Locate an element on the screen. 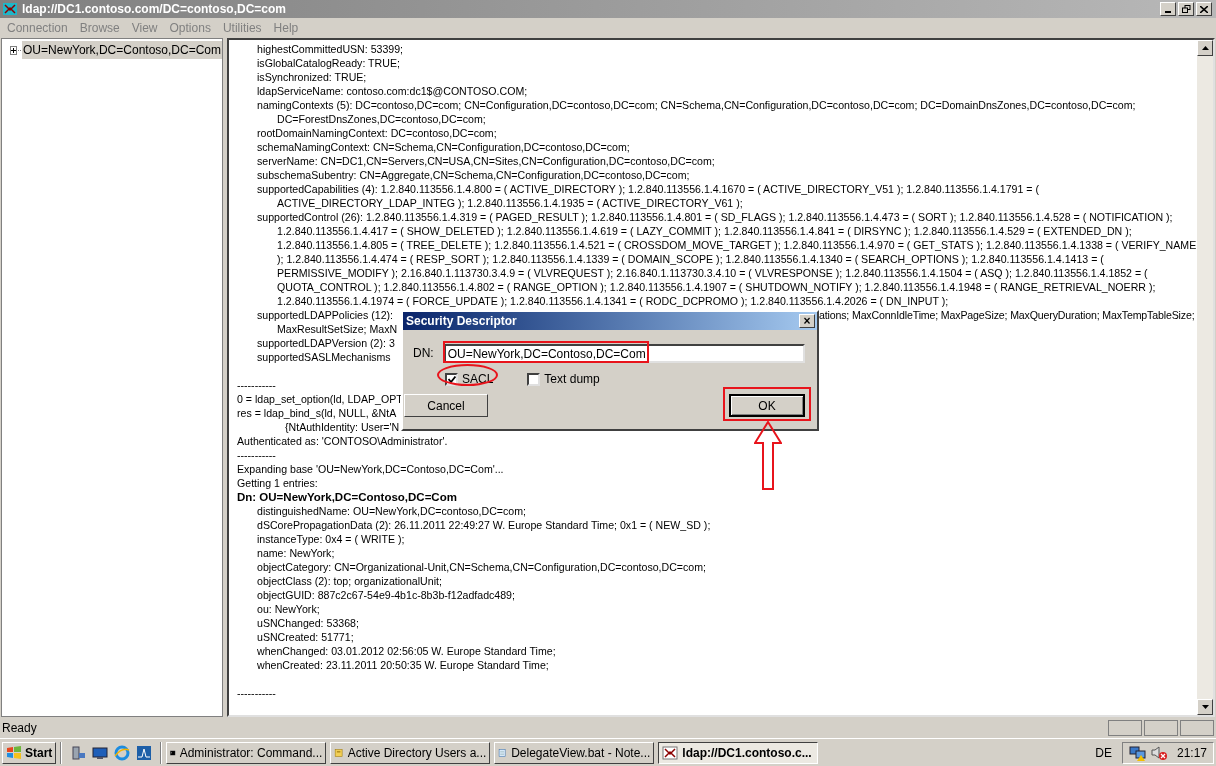  dialog-title: Security Descriptor is located at coordinates (461, 321).